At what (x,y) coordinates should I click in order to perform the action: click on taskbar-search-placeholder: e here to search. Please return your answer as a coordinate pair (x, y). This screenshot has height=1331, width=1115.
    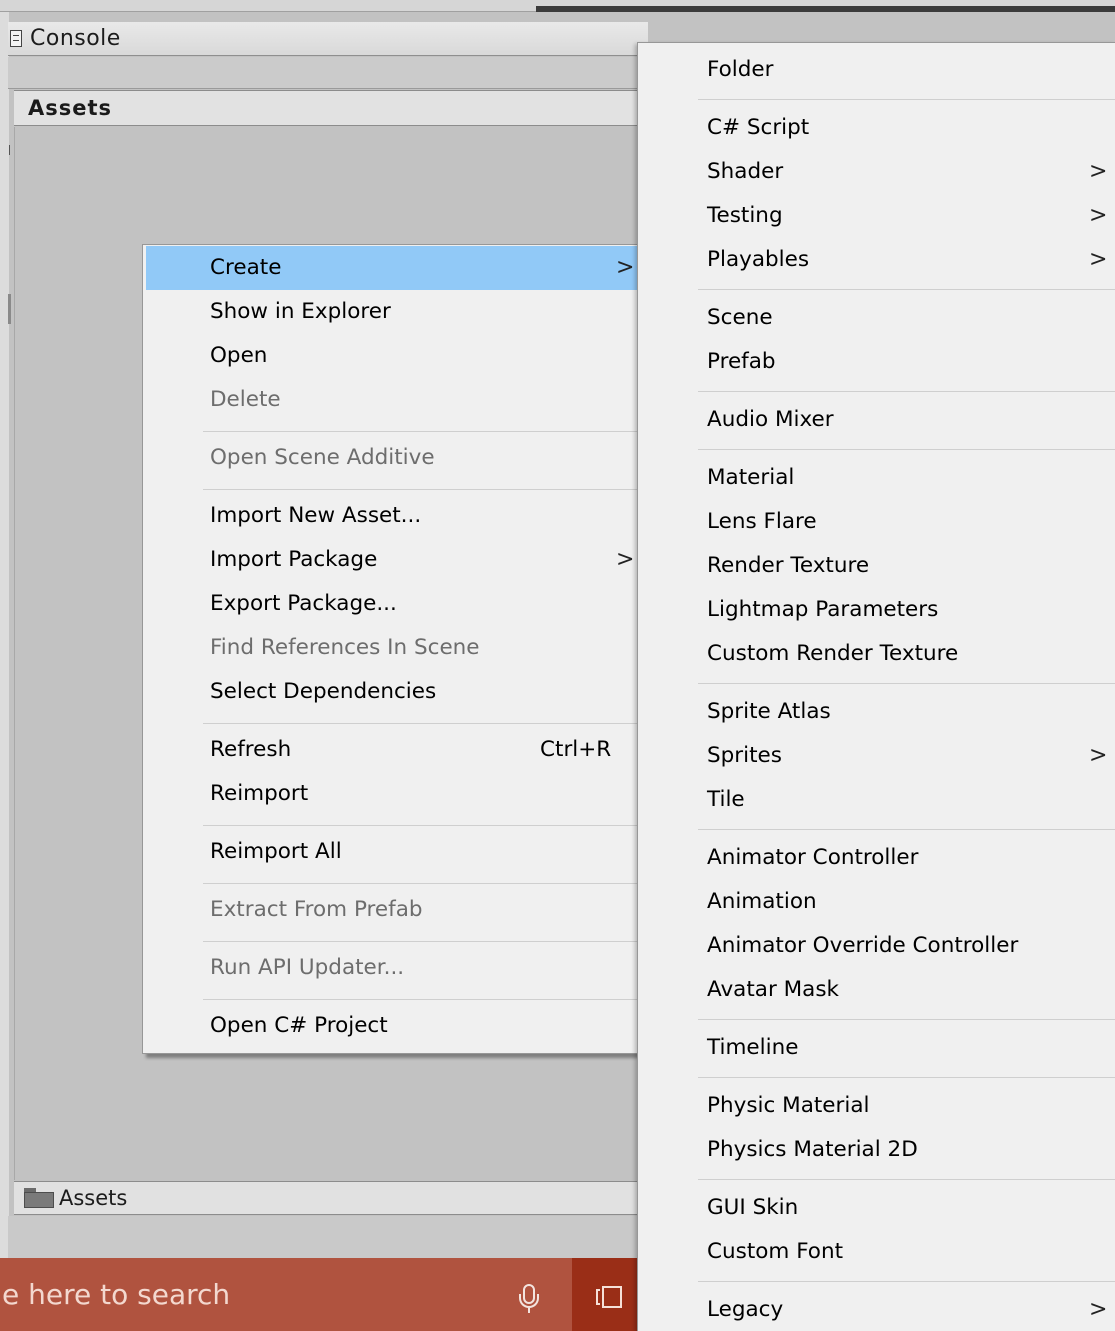
    Looking at the image, I should click on (116, 1294).